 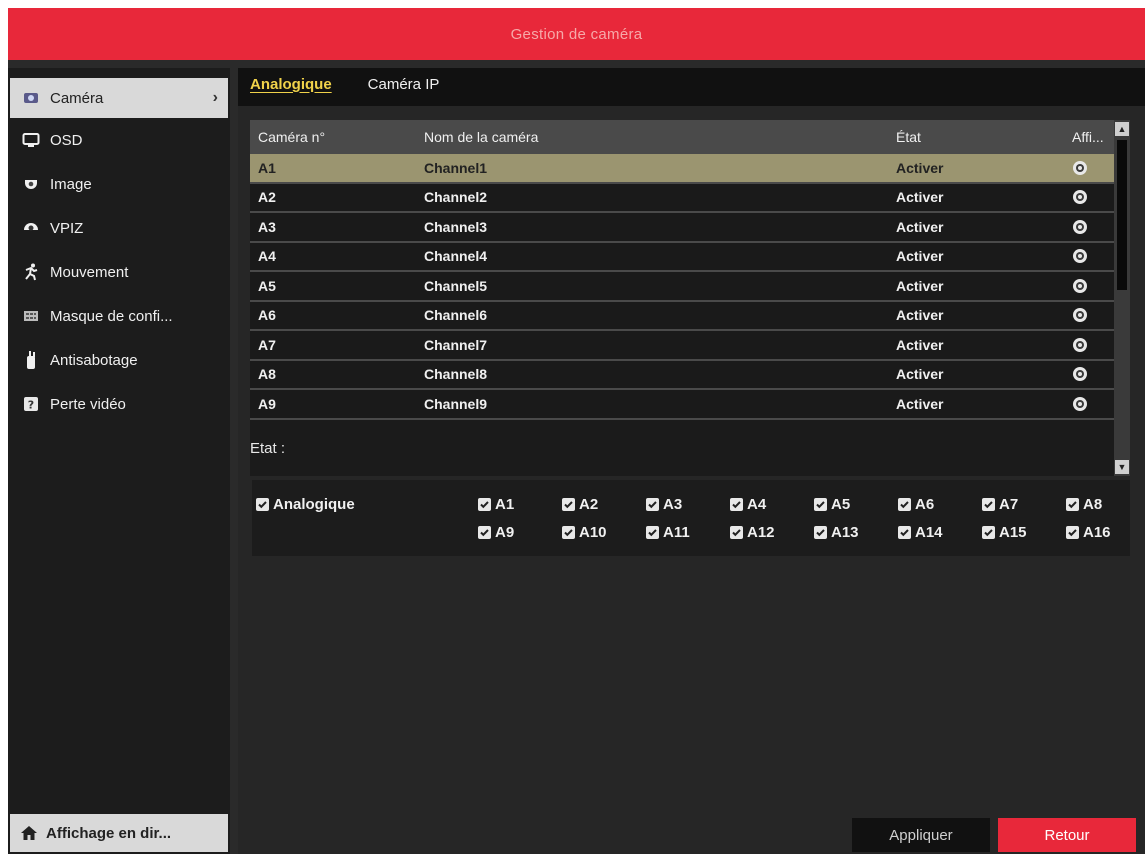 I want to click on camera-number-cell: A3, so click(x=267, y=226).